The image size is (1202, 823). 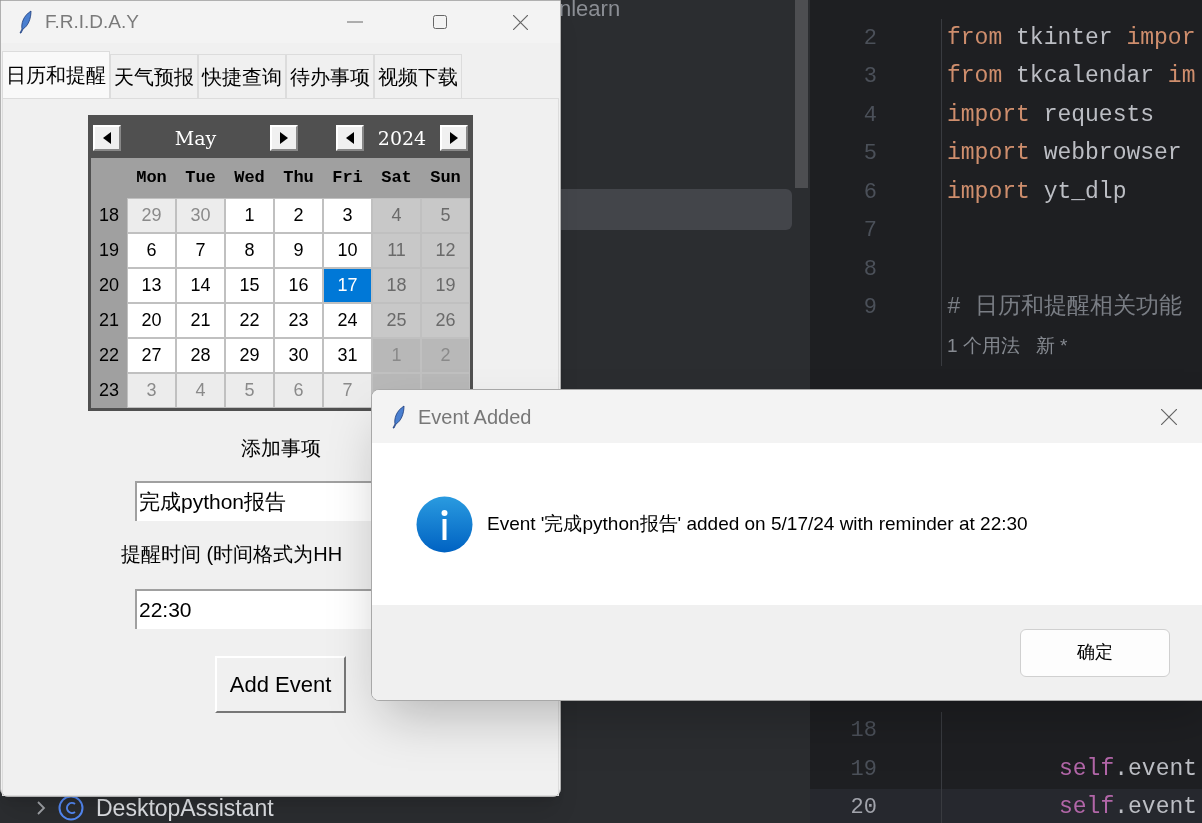 I want to click on add-event-button: Add Event, so click(x=280, y=684).